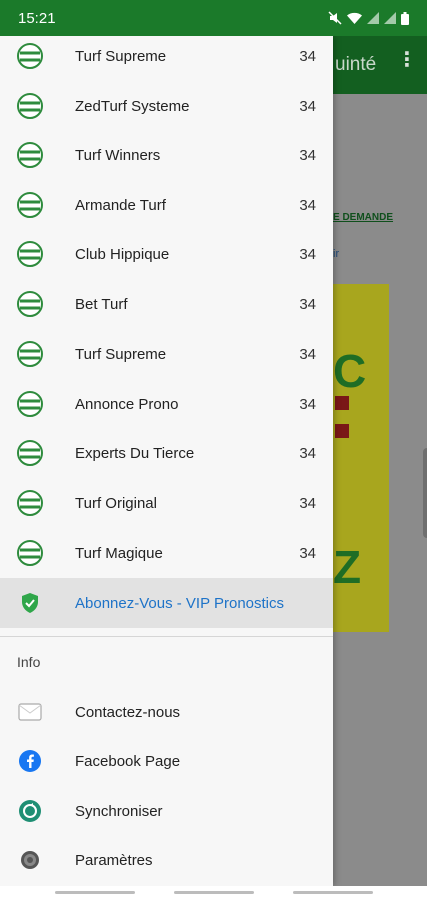 This screenshot has width=427, height=900. What do you see at coordinates (101, 304) in the screenshot?
I see `drawer-item-label: Bet Turf` at bounding box center [101, 304].